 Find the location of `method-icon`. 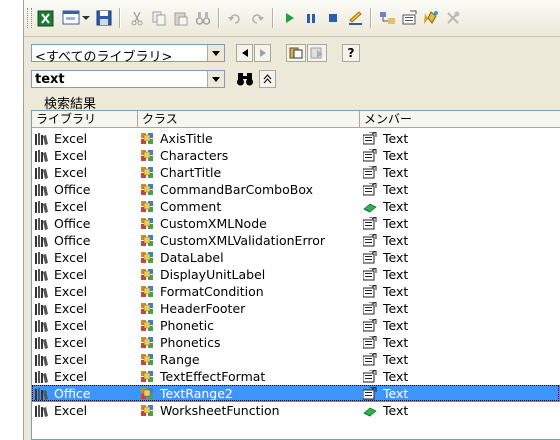

method-icon is located at coordinates (370, 410).